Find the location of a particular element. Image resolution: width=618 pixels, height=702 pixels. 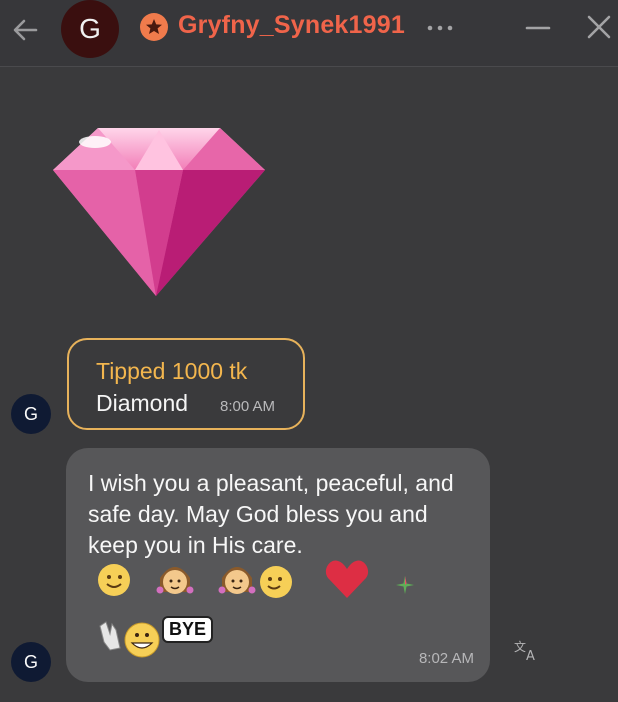

minimize-icon is located at coordinates (538, 28).